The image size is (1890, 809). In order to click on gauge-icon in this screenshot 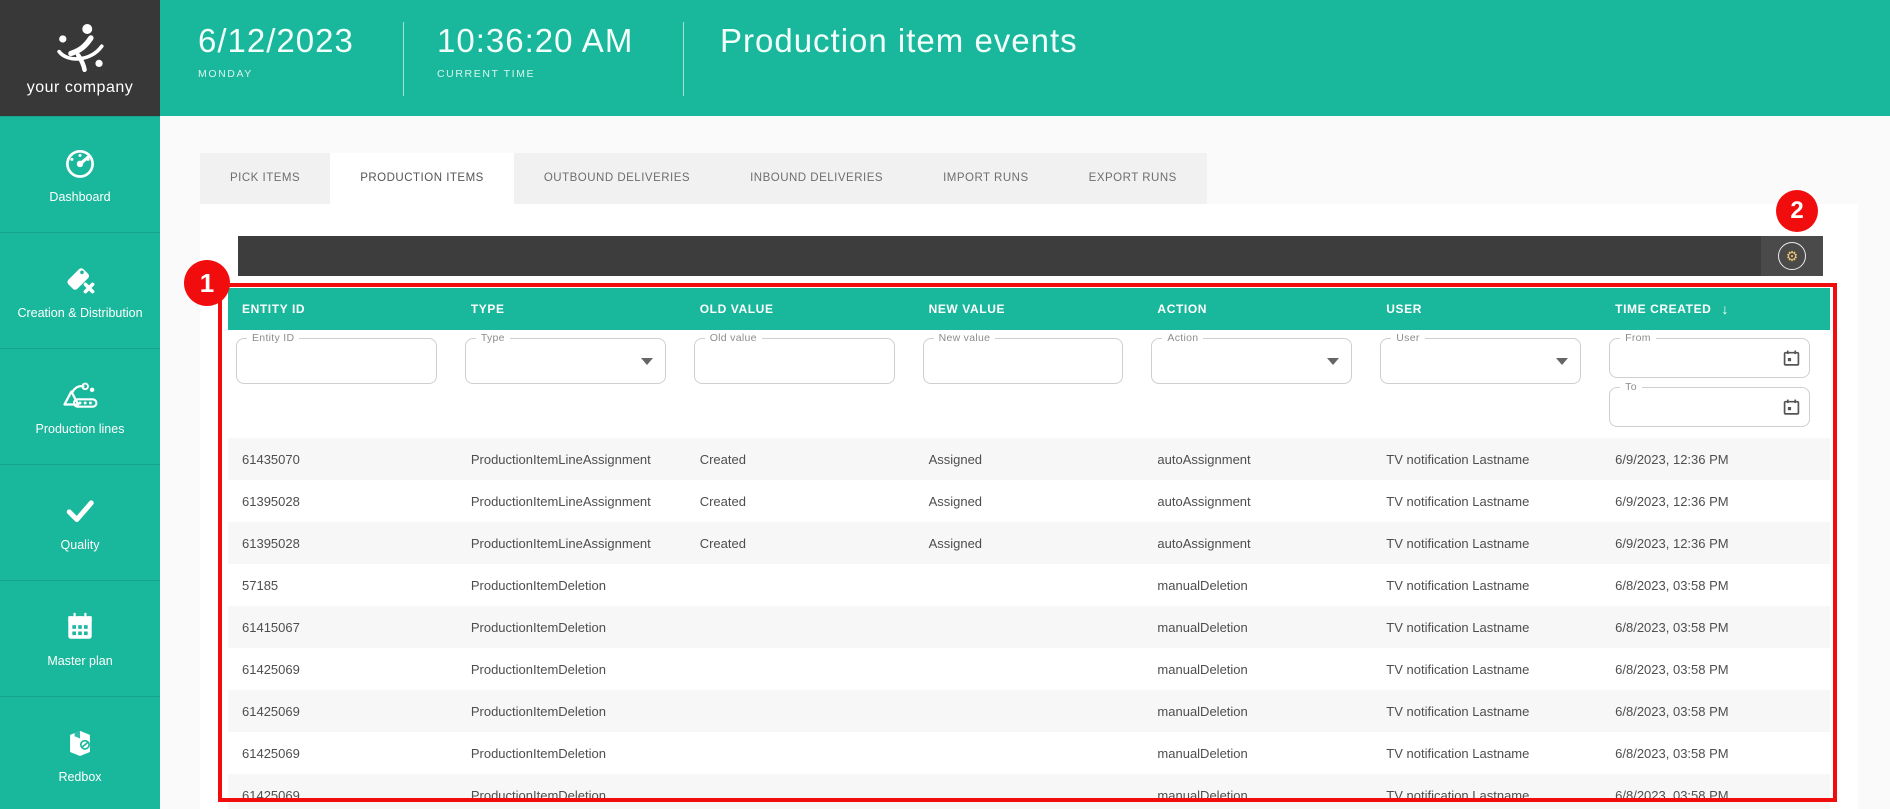, I will do `click(80, 163)`.